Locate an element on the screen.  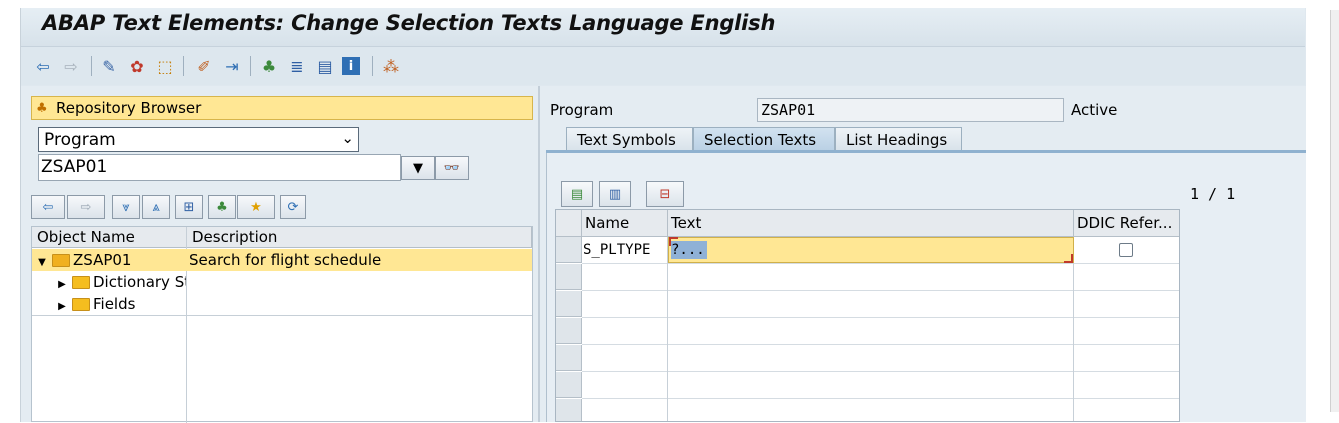
repository-browser-button: ♣ Repository Browser is located at coordinates (282, 108).